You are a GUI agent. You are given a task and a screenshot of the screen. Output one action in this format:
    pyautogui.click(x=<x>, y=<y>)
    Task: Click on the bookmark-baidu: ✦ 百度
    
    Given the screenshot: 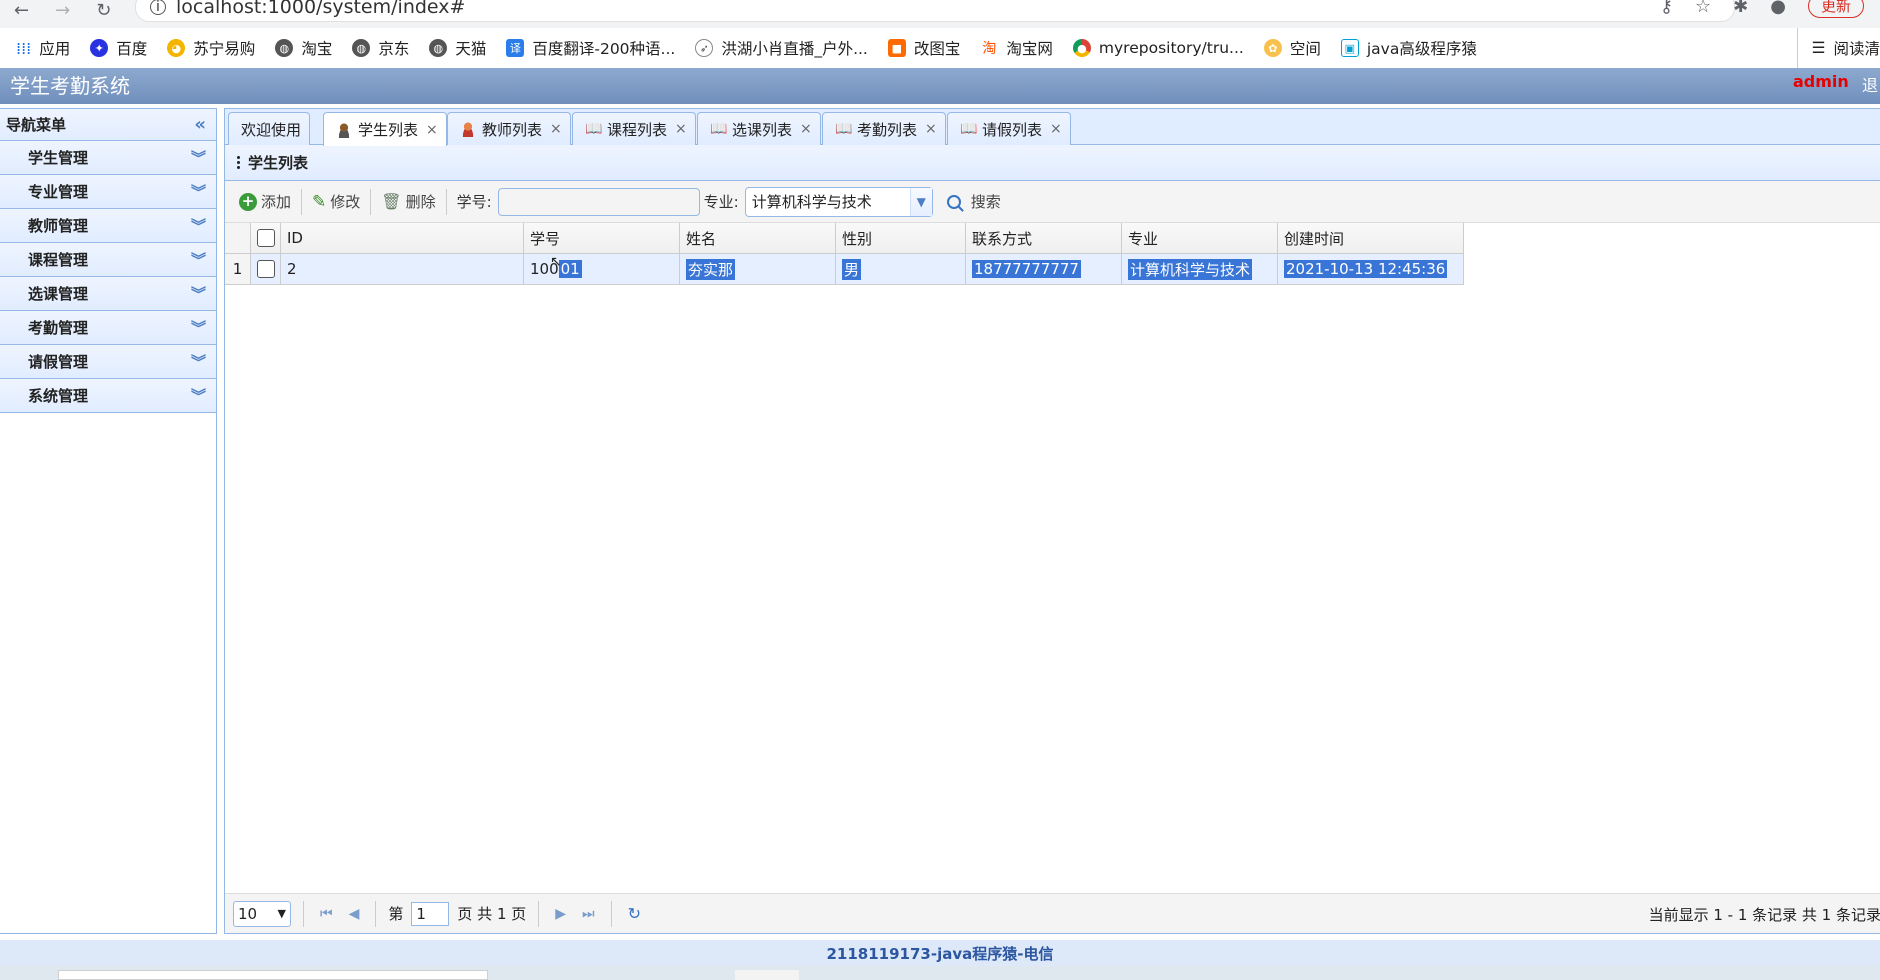 What is the action you would take?
    pyautogui.click(x=118, y=48)
    